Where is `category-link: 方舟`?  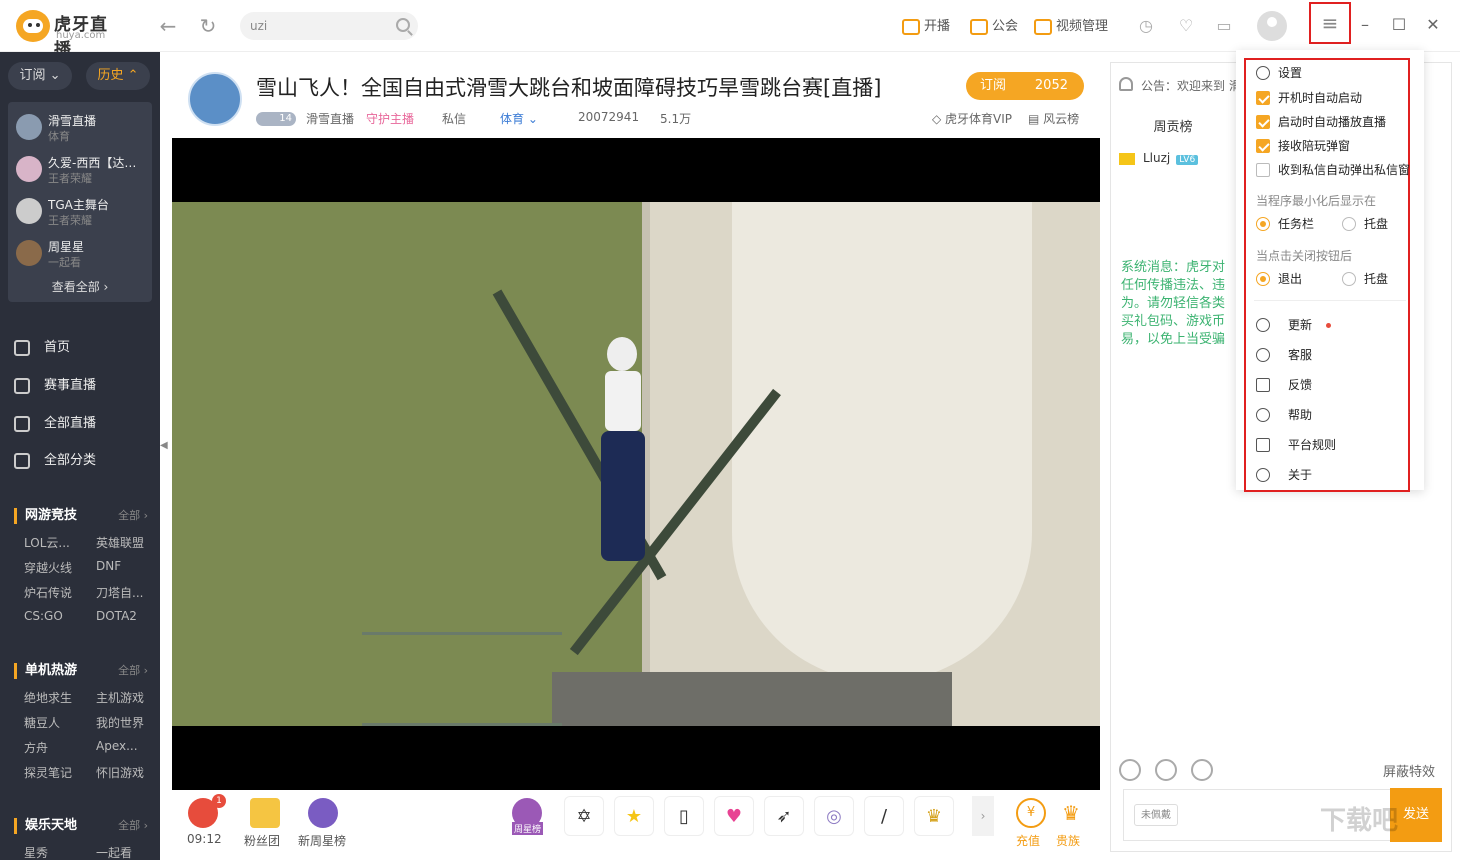
category-link: 方舟 is located at coordinates (36, 747).